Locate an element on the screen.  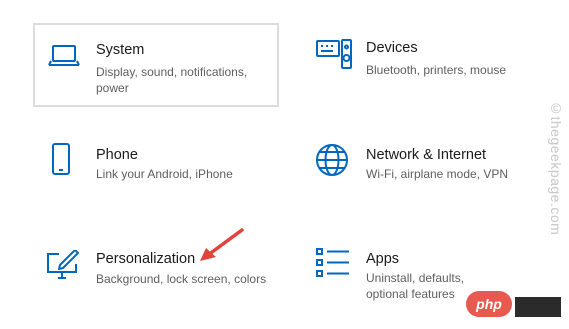
tile-title: Personalization is located at coordinates (146, 259).